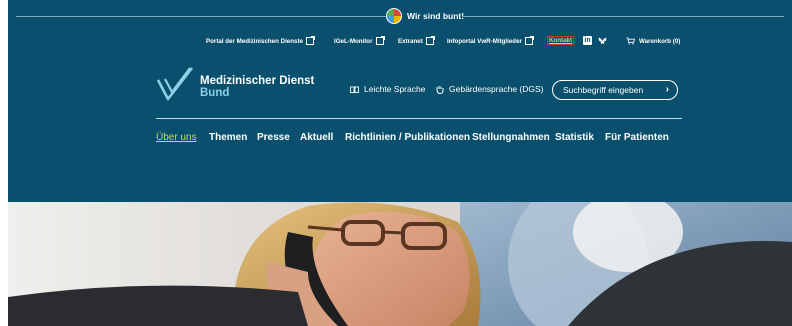 This screenshot has height=326, width=792. Describe the element at coordinates (273, 137) in the screenshot. I see `nav-item-presse: Presse` at that location.